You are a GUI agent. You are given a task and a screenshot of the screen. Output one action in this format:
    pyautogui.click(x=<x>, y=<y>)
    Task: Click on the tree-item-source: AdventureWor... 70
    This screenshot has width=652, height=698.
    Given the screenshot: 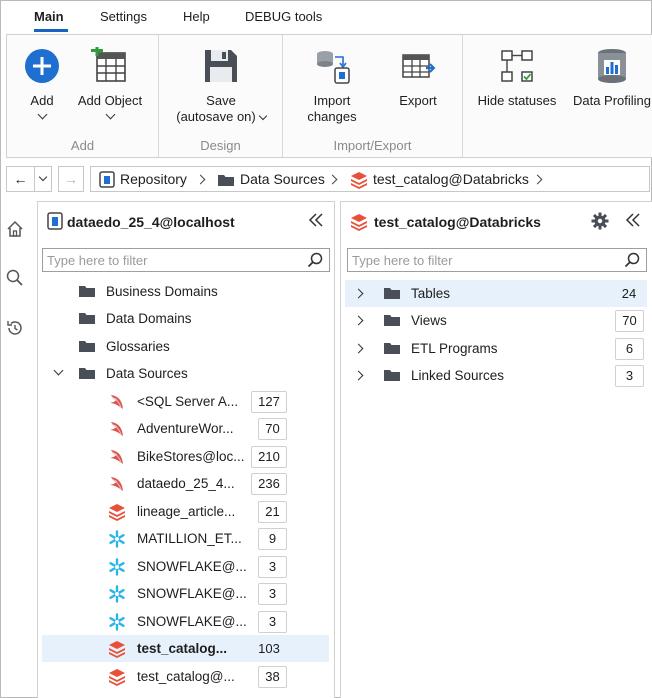 What is the action you would take?
    pyautogui.click(x=186, y=428)
    